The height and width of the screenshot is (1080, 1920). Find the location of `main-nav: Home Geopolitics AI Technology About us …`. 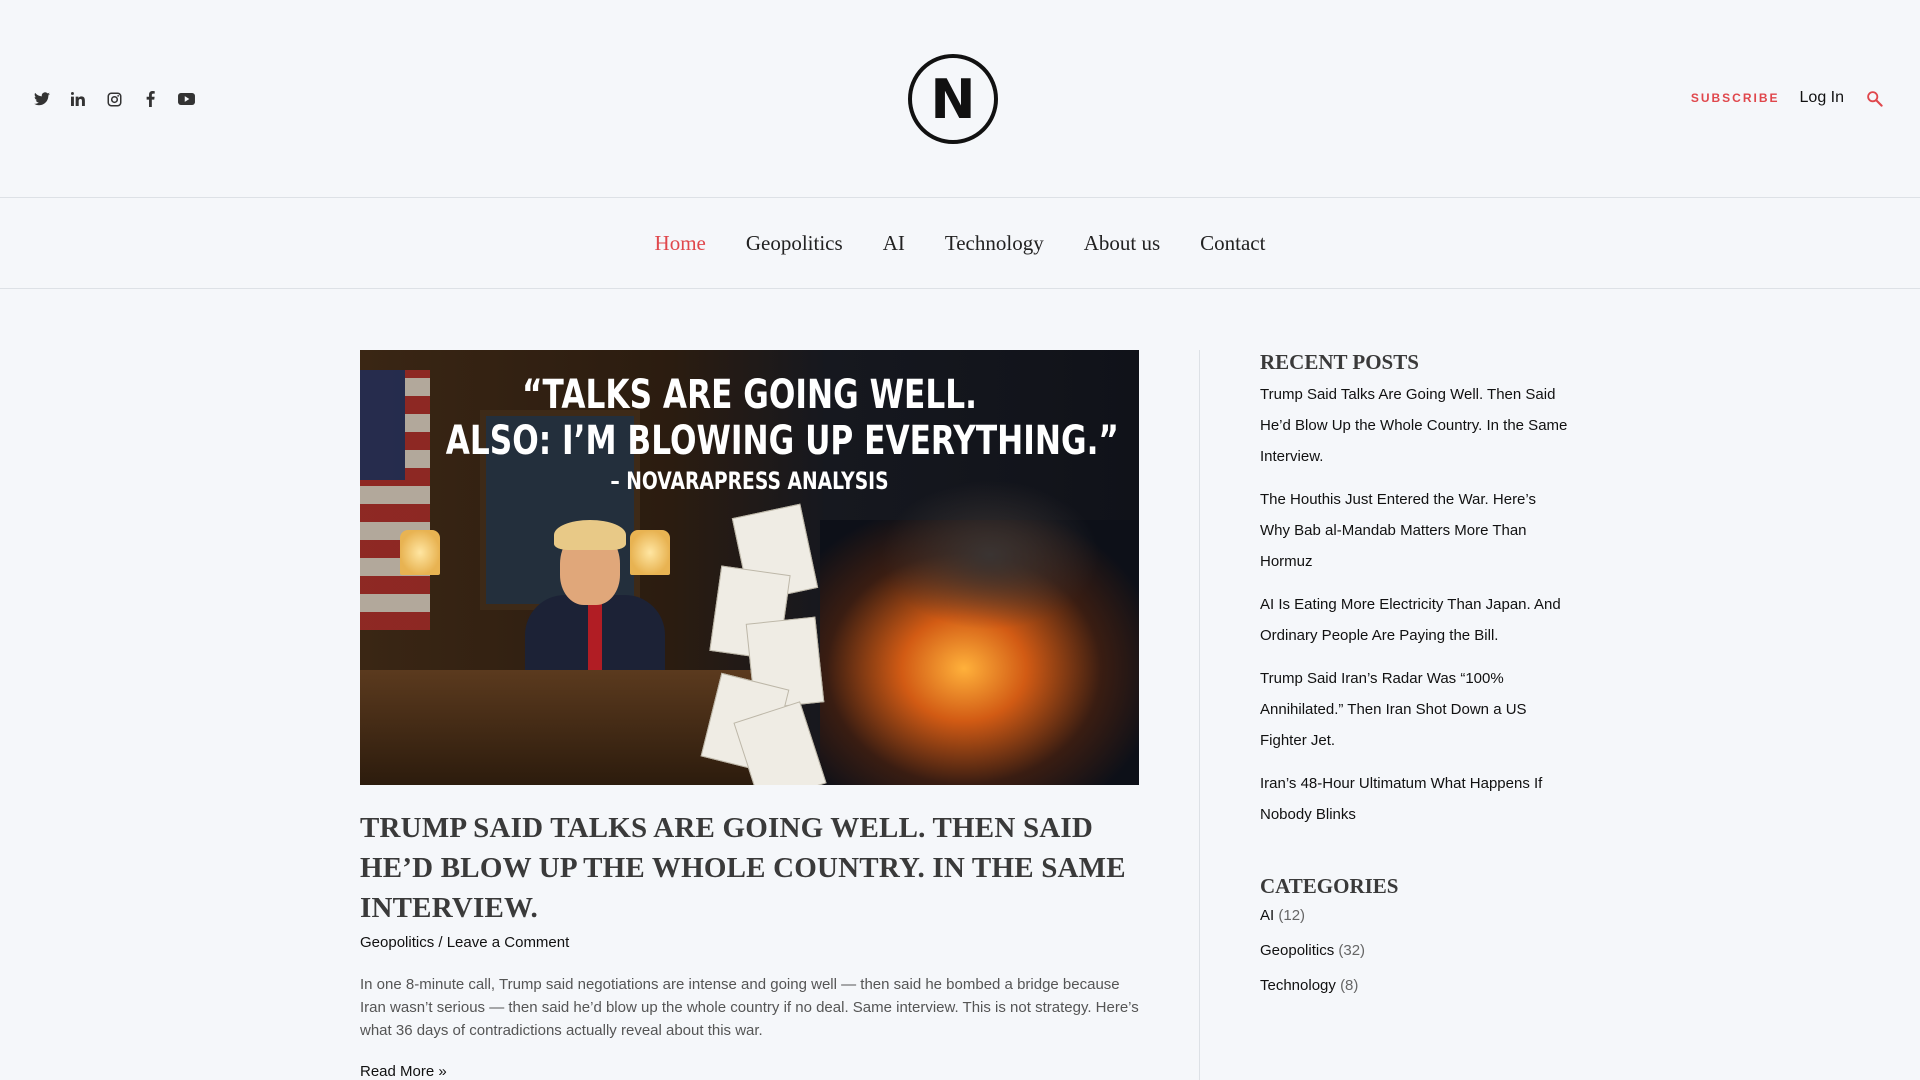

main-nav: Home Geopolitics AI Technology About us … is located at coordinates (960, 244).